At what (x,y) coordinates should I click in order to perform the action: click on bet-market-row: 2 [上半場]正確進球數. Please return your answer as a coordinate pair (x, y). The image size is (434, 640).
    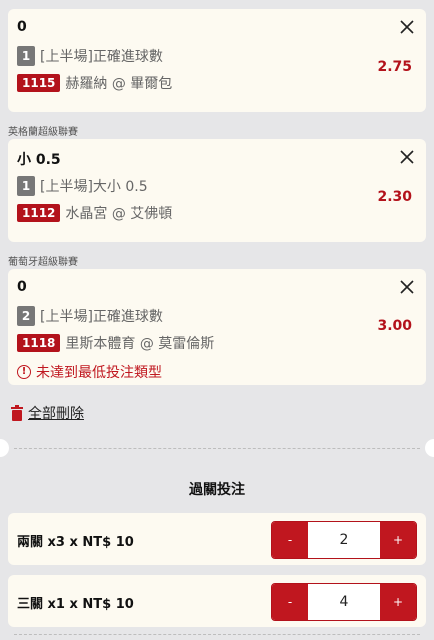
    Looking at the image, I should click on (90, 316).